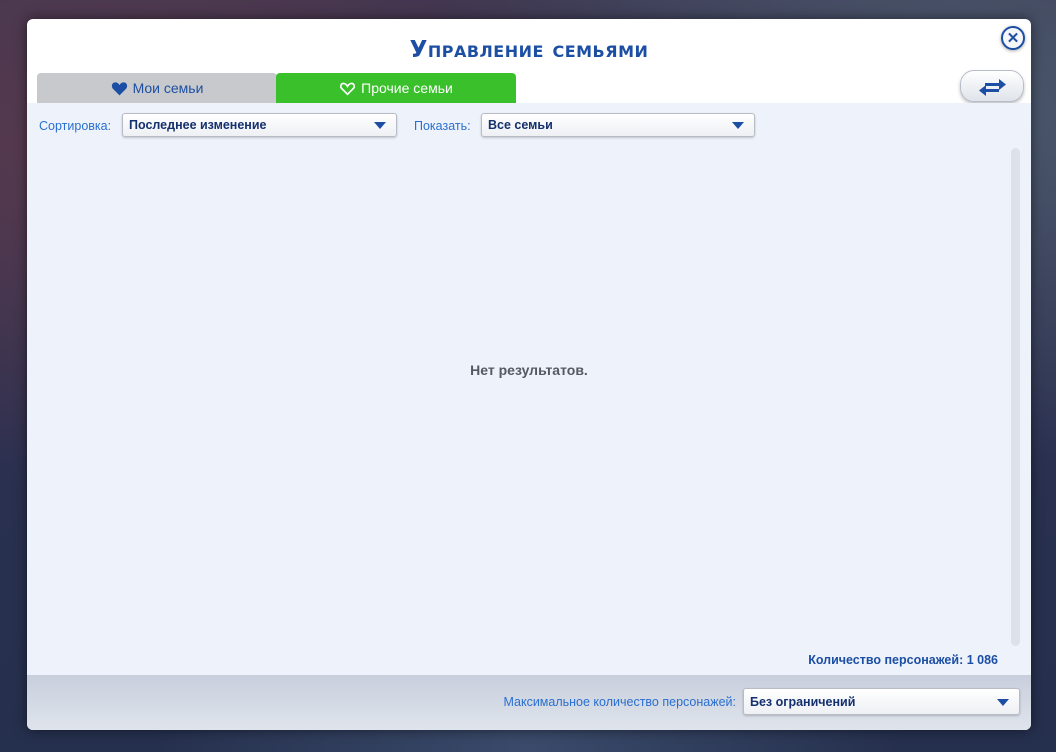 This screenshot has width=1056, height=752. Describe the element at coordinates (442, 126) in the screenshot. I see `show-label: Показать:` at that location.